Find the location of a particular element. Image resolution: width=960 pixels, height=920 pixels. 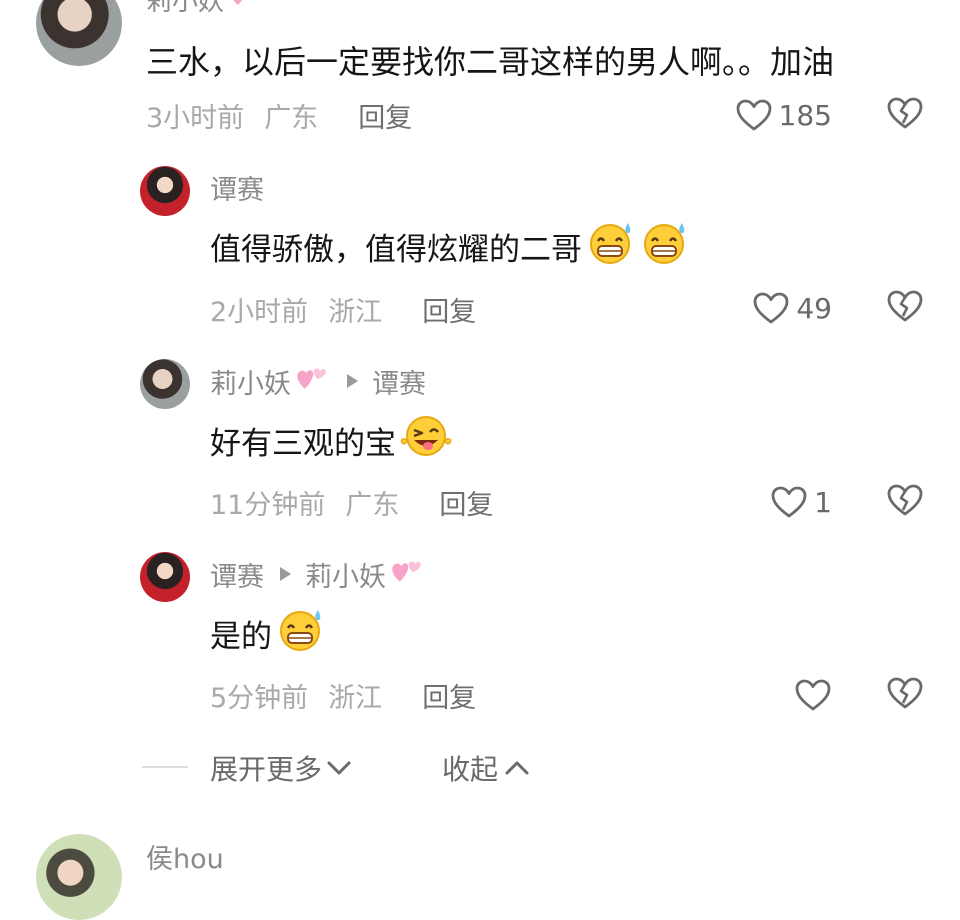

comment-time: 5分钟前 is located at coordinates (259, 698).